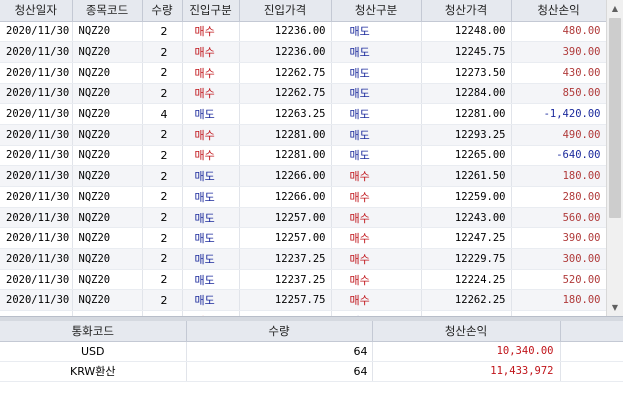 The image size is (623, 404). What do you see at coordinates (376, 11) in the screenshot?
I see `col-header-exit-side: 청산구분` at bounding box center [376, 11].